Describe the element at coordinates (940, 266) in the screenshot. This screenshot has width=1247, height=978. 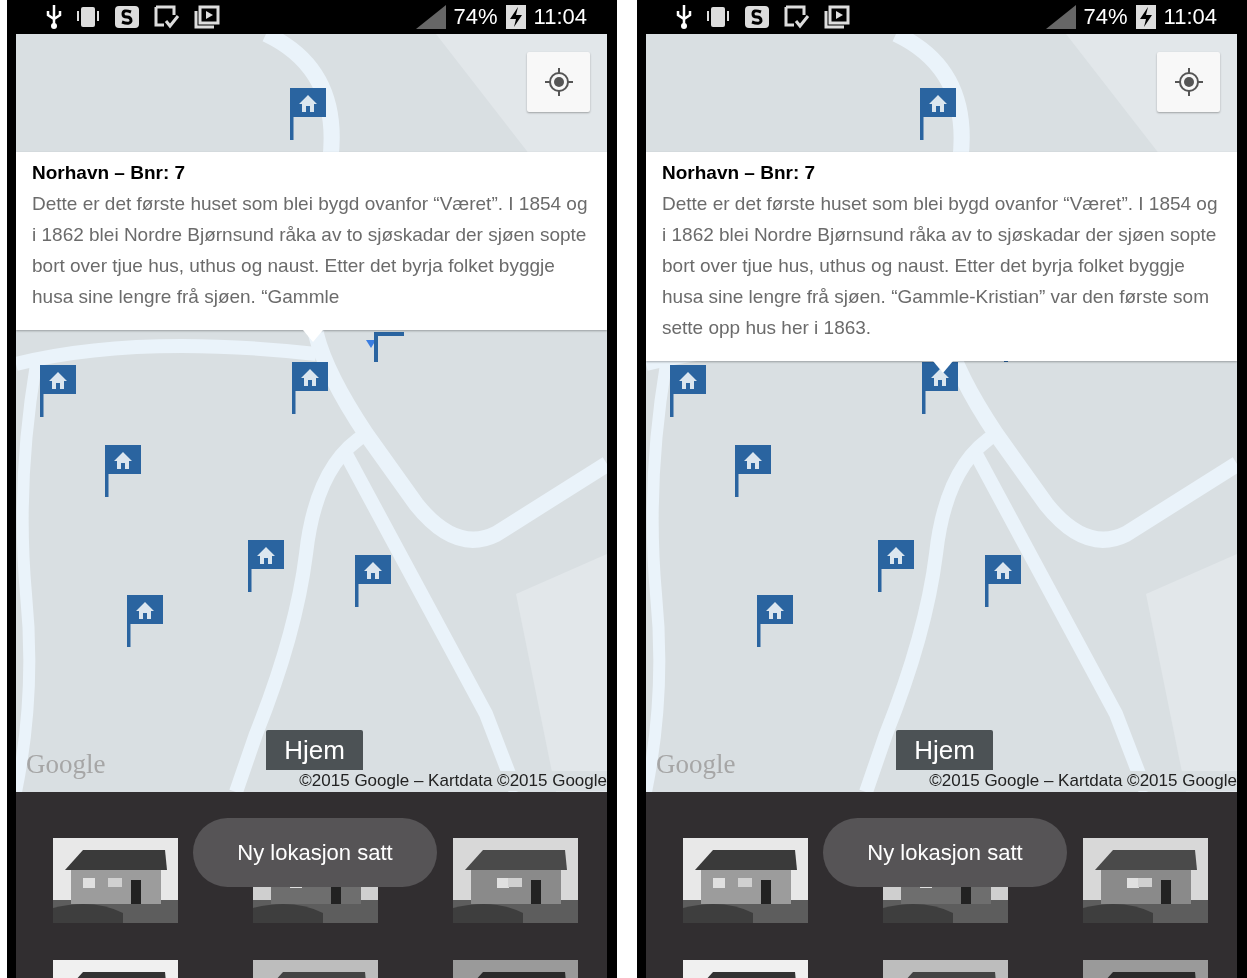
I see `info-description: Dette er det første huset som blei bygd ovanfor “Været”. I 1854 og i 1862 blei Nordre Bjørnsund råka av to sjøskadar der sjøen sopte bort over tjue hus, uthus og naust. Etter det byrja folket byggje husa sine lengre frå sjøen. “Gammle-Kristian” var den første som sette opp hus her i 1863.` at that location.